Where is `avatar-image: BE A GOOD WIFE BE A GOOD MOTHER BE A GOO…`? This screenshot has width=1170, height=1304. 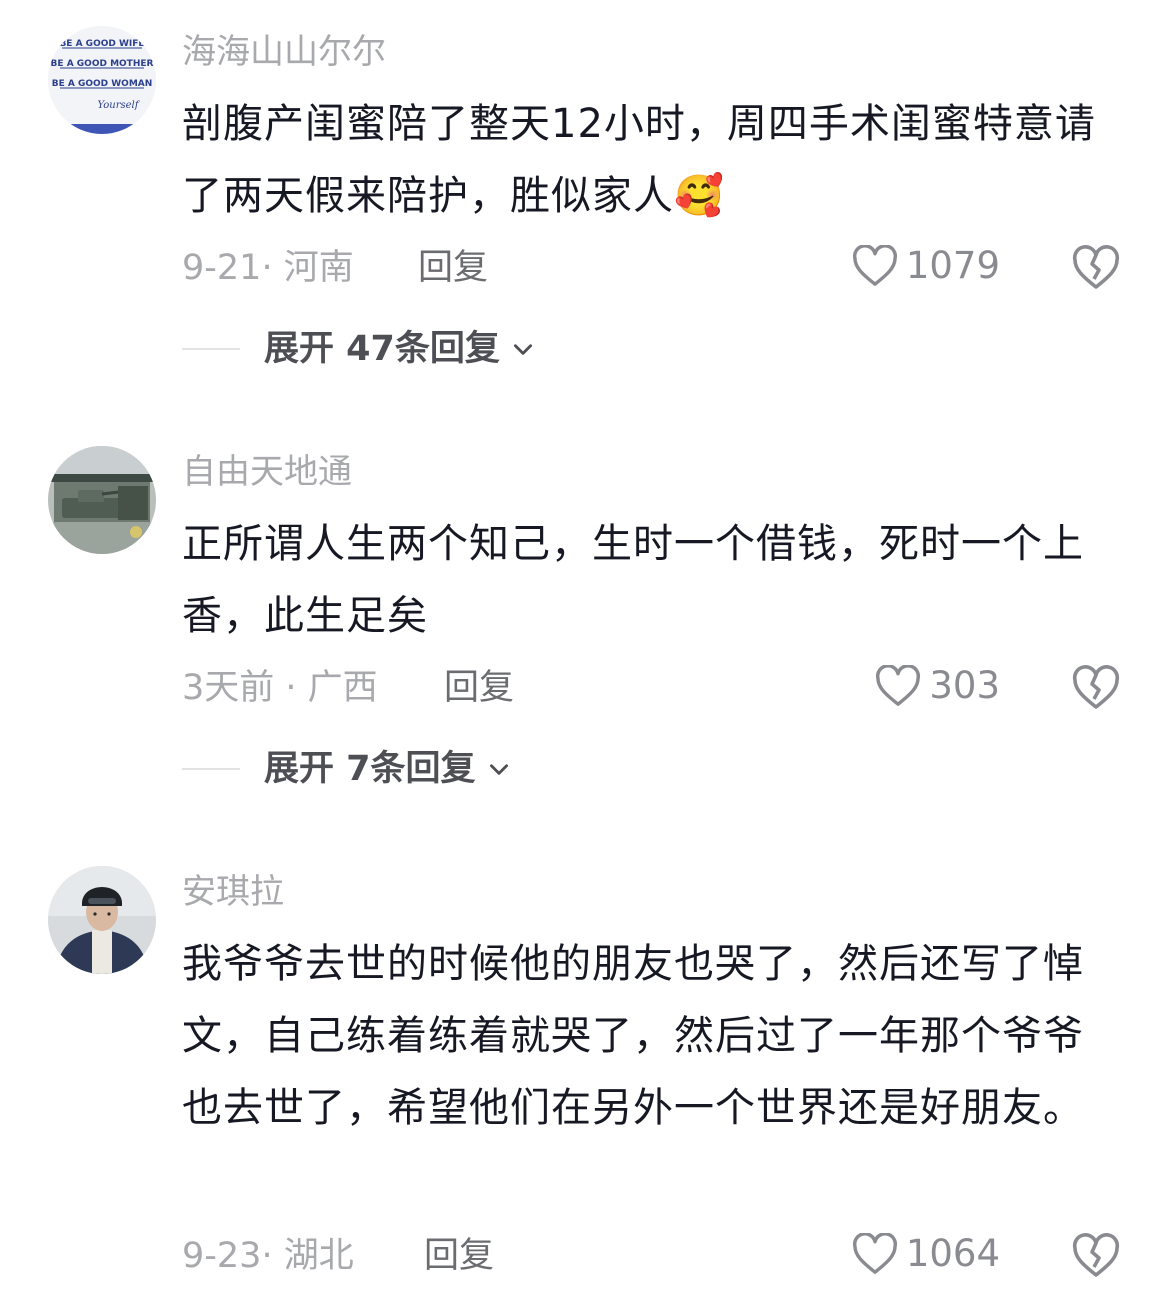
avatar-image: BE A GOOD WIFE BE A GOOD MOTHER BE A GOO… is located at coordinates (102, 80).